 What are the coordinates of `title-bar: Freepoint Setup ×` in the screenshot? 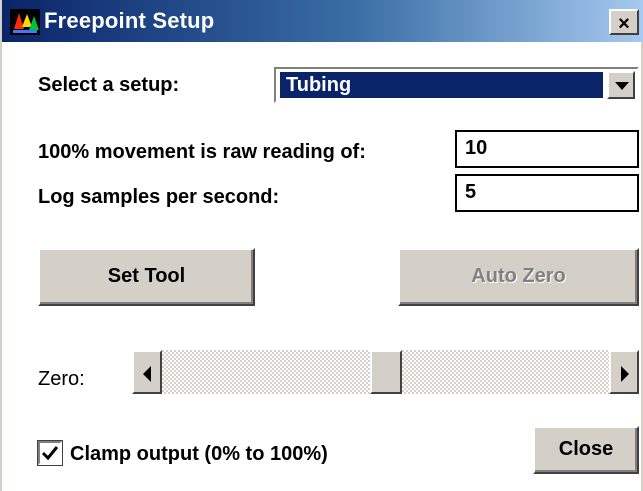 It's located at (322, 21).